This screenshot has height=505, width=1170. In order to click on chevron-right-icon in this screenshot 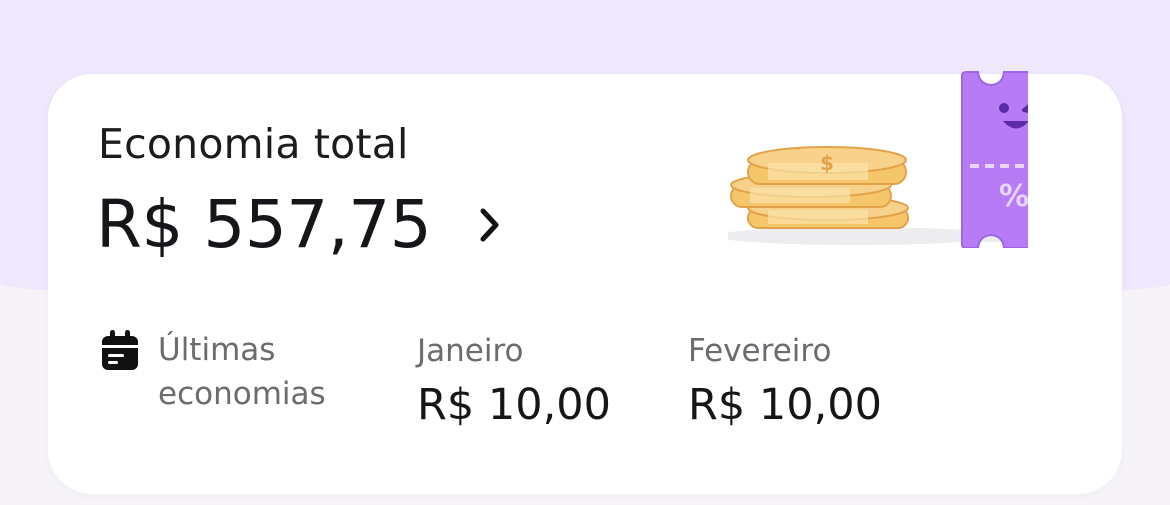, I will do `click(490, 225)`.